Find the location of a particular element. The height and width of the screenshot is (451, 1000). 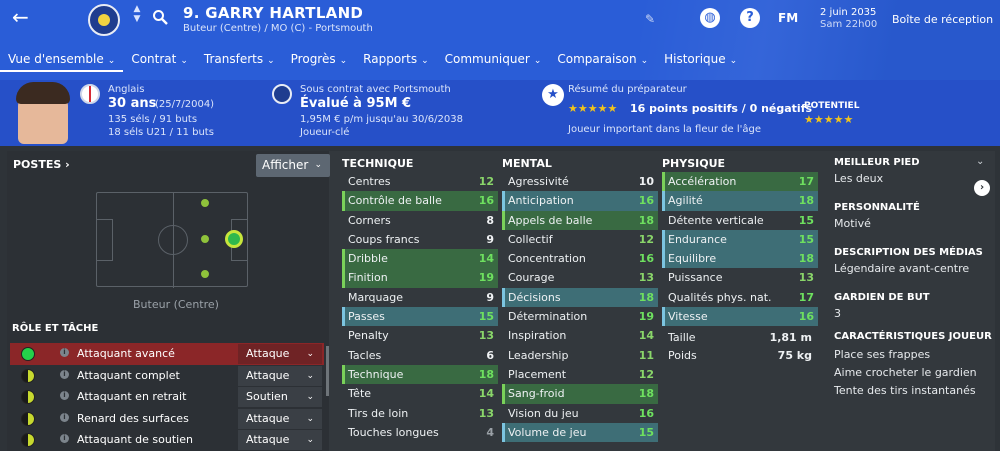

attribute-row: Dribble 14 is located at coordinates (420, 259).